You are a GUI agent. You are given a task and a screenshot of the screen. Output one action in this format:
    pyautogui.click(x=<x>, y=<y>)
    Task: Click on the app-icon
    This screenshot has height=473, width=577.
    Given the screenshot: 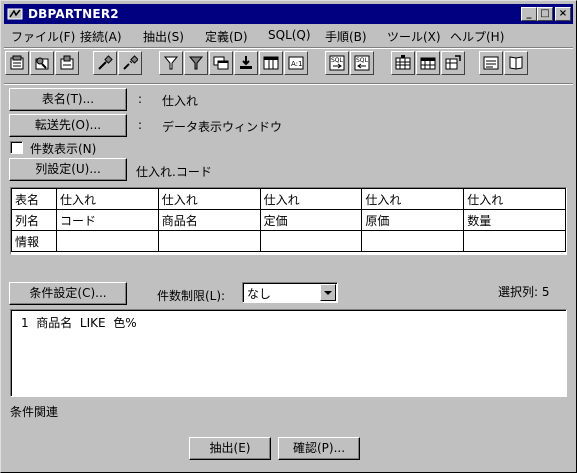 What is the action you would take?
    pyautogui.click(x=15, y=14)
    